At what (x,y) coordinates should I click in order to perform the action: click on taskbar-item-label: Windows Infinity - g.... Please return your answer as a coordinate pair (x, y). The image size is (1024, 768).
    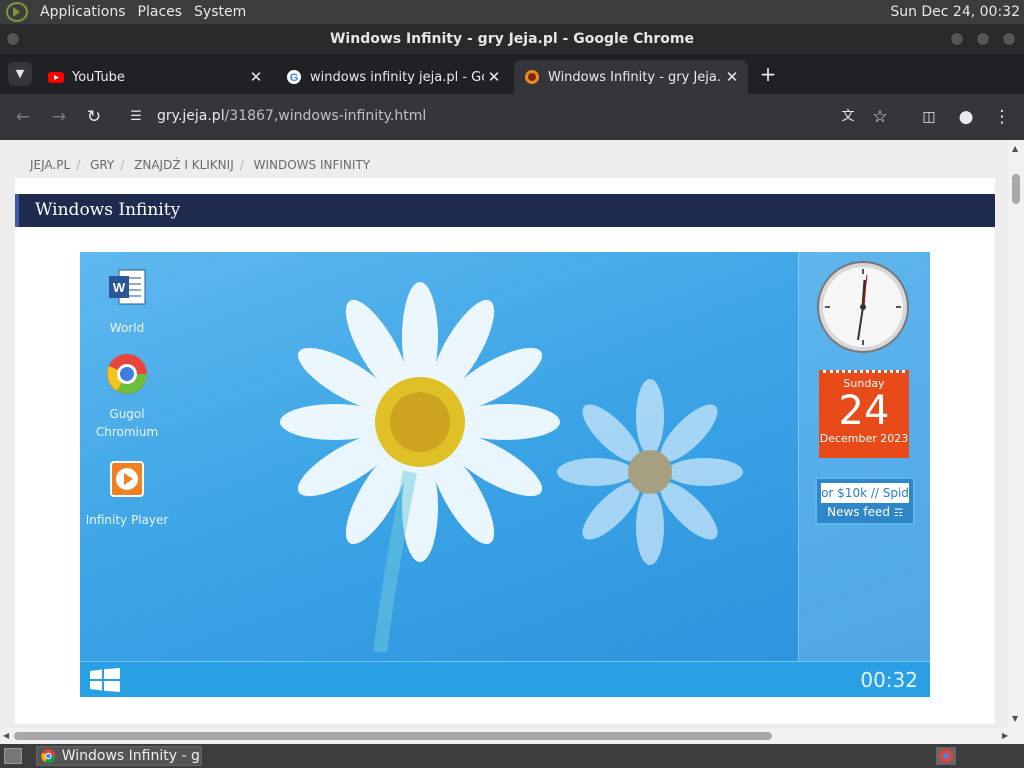
    Looking at the image, I should click on (131, 756).